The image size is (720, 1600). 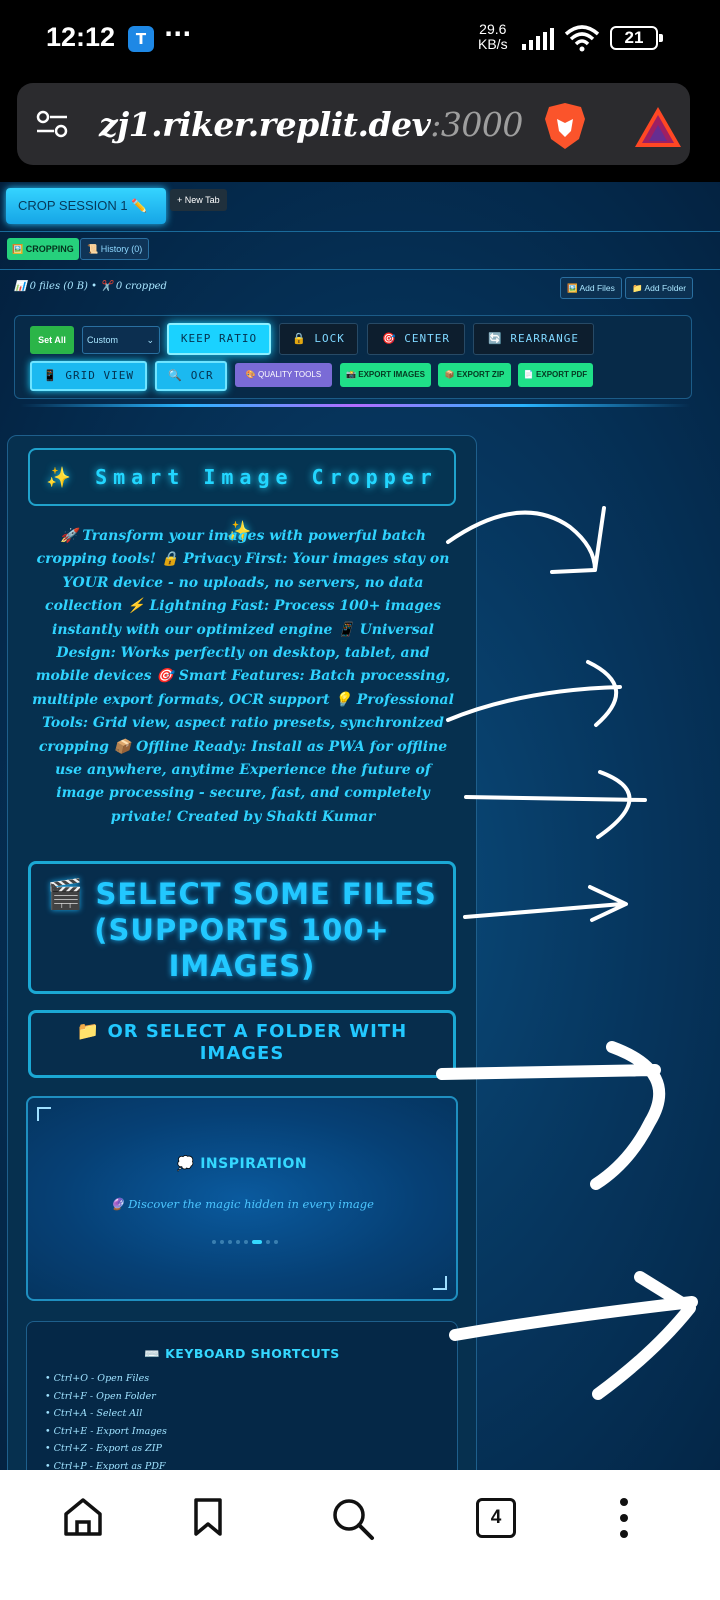 What do you see at coordinates (565, 126) in the screenshot?
I see `brave-shields-icon` at bounding box center [565, 126].